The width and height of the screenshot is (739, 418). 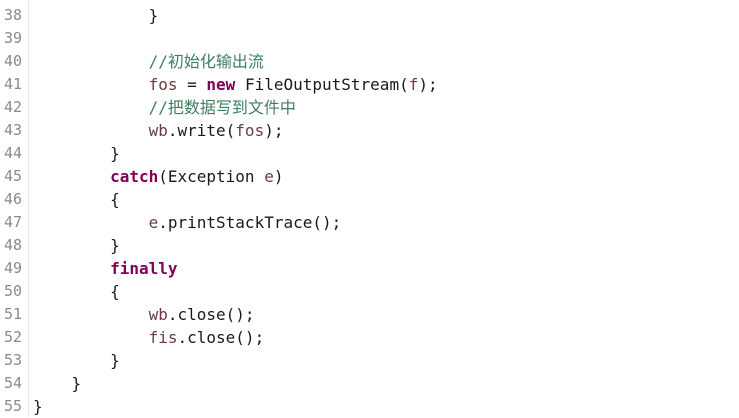 What do you see at coordinates (144, 268) in the screenshot?
I see `keyword-token: finally` at bounding box center [144, 268].